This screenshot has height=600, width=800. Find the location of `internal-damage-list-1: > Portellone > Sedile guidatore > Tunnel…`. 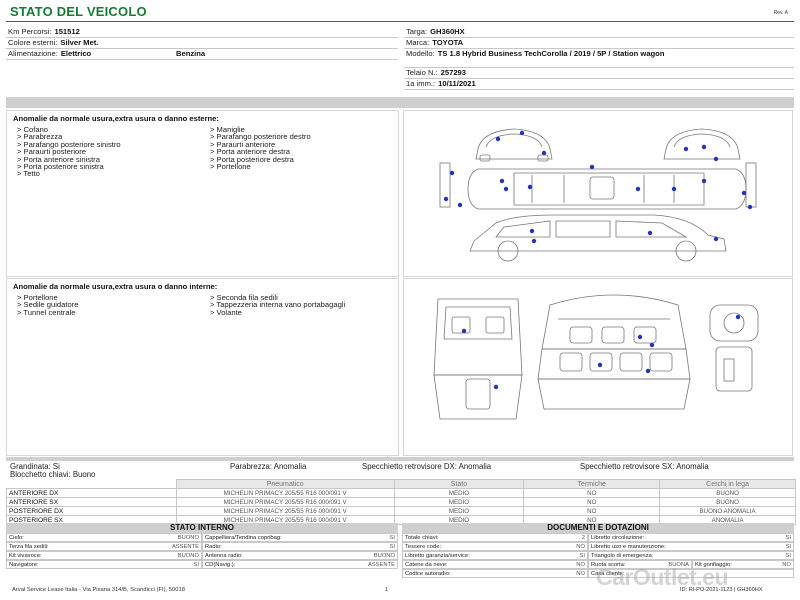

internal-damage-list-1: > Portellone > Sedile guidatore > Tunnel… is located at coordinates (47, 304).